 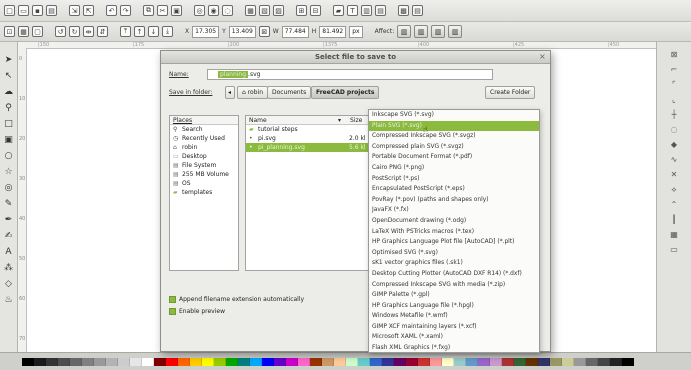 I want to click on calligraphy-tool-icon: ✍, so click(x=9, y=236).